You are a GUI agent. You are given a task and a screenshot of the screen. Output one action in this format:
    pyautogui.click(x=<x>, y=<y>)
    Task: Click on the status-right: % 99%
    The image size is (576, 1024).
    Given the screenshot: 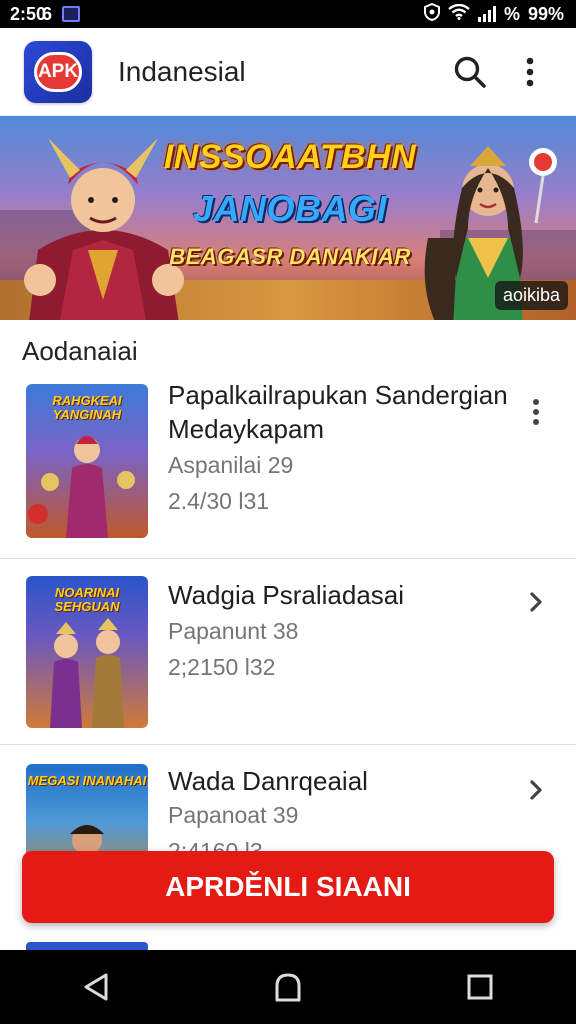 What is the action you would take?
    pyautogui.click(x=493, y=13)
    